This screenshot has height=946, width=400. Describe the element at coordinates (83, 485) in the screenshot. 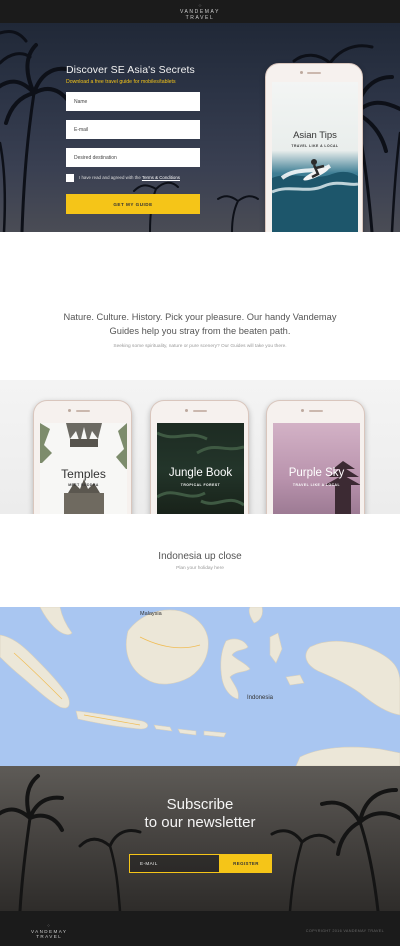

I see `temples-subtitle: MEET BUDDHA` at that location.